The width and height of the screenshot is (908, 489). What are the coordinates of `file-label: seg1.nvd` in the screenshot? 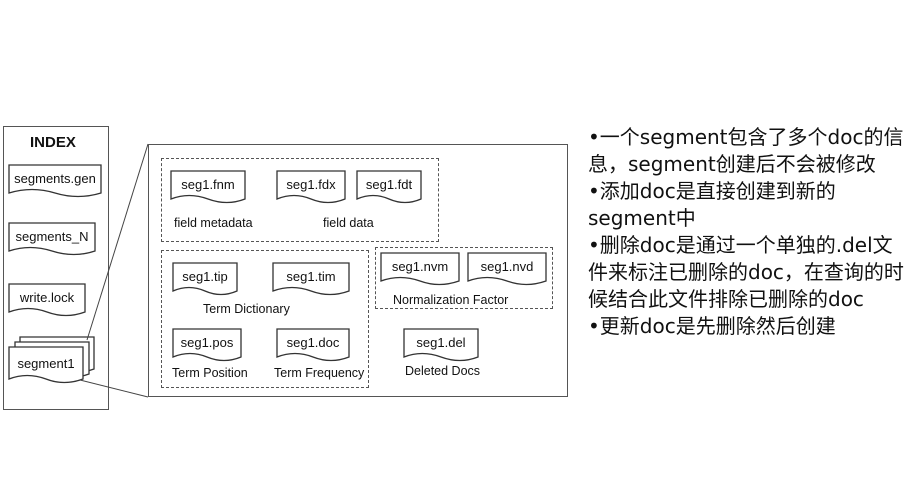 It's located at (507, 266).